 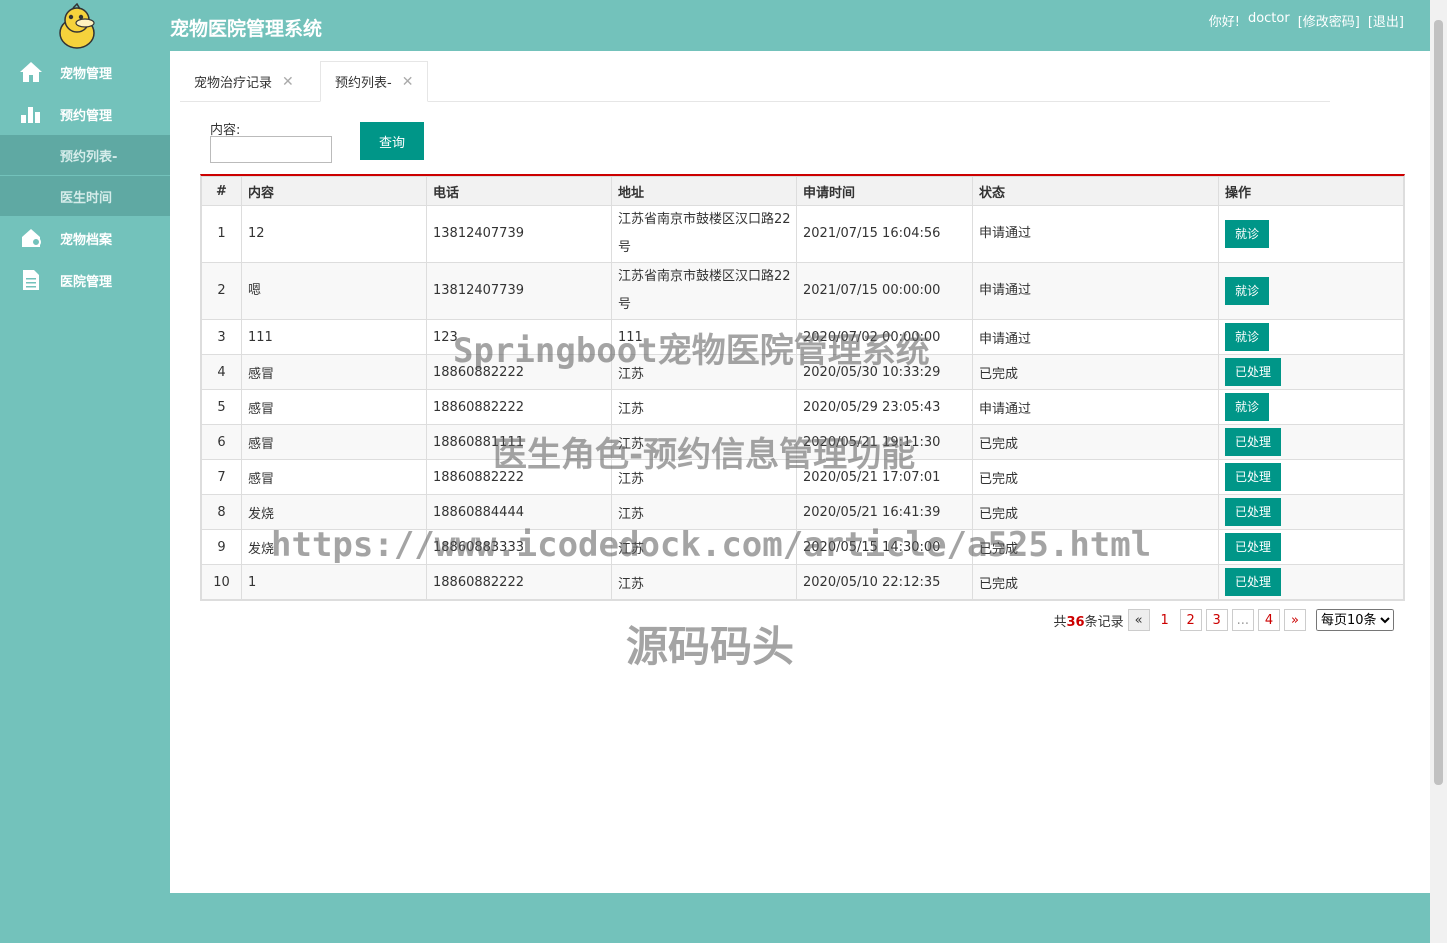 I want to click on sidebar-item-pet-files: 宠物档案, so click(x=85, y=238).